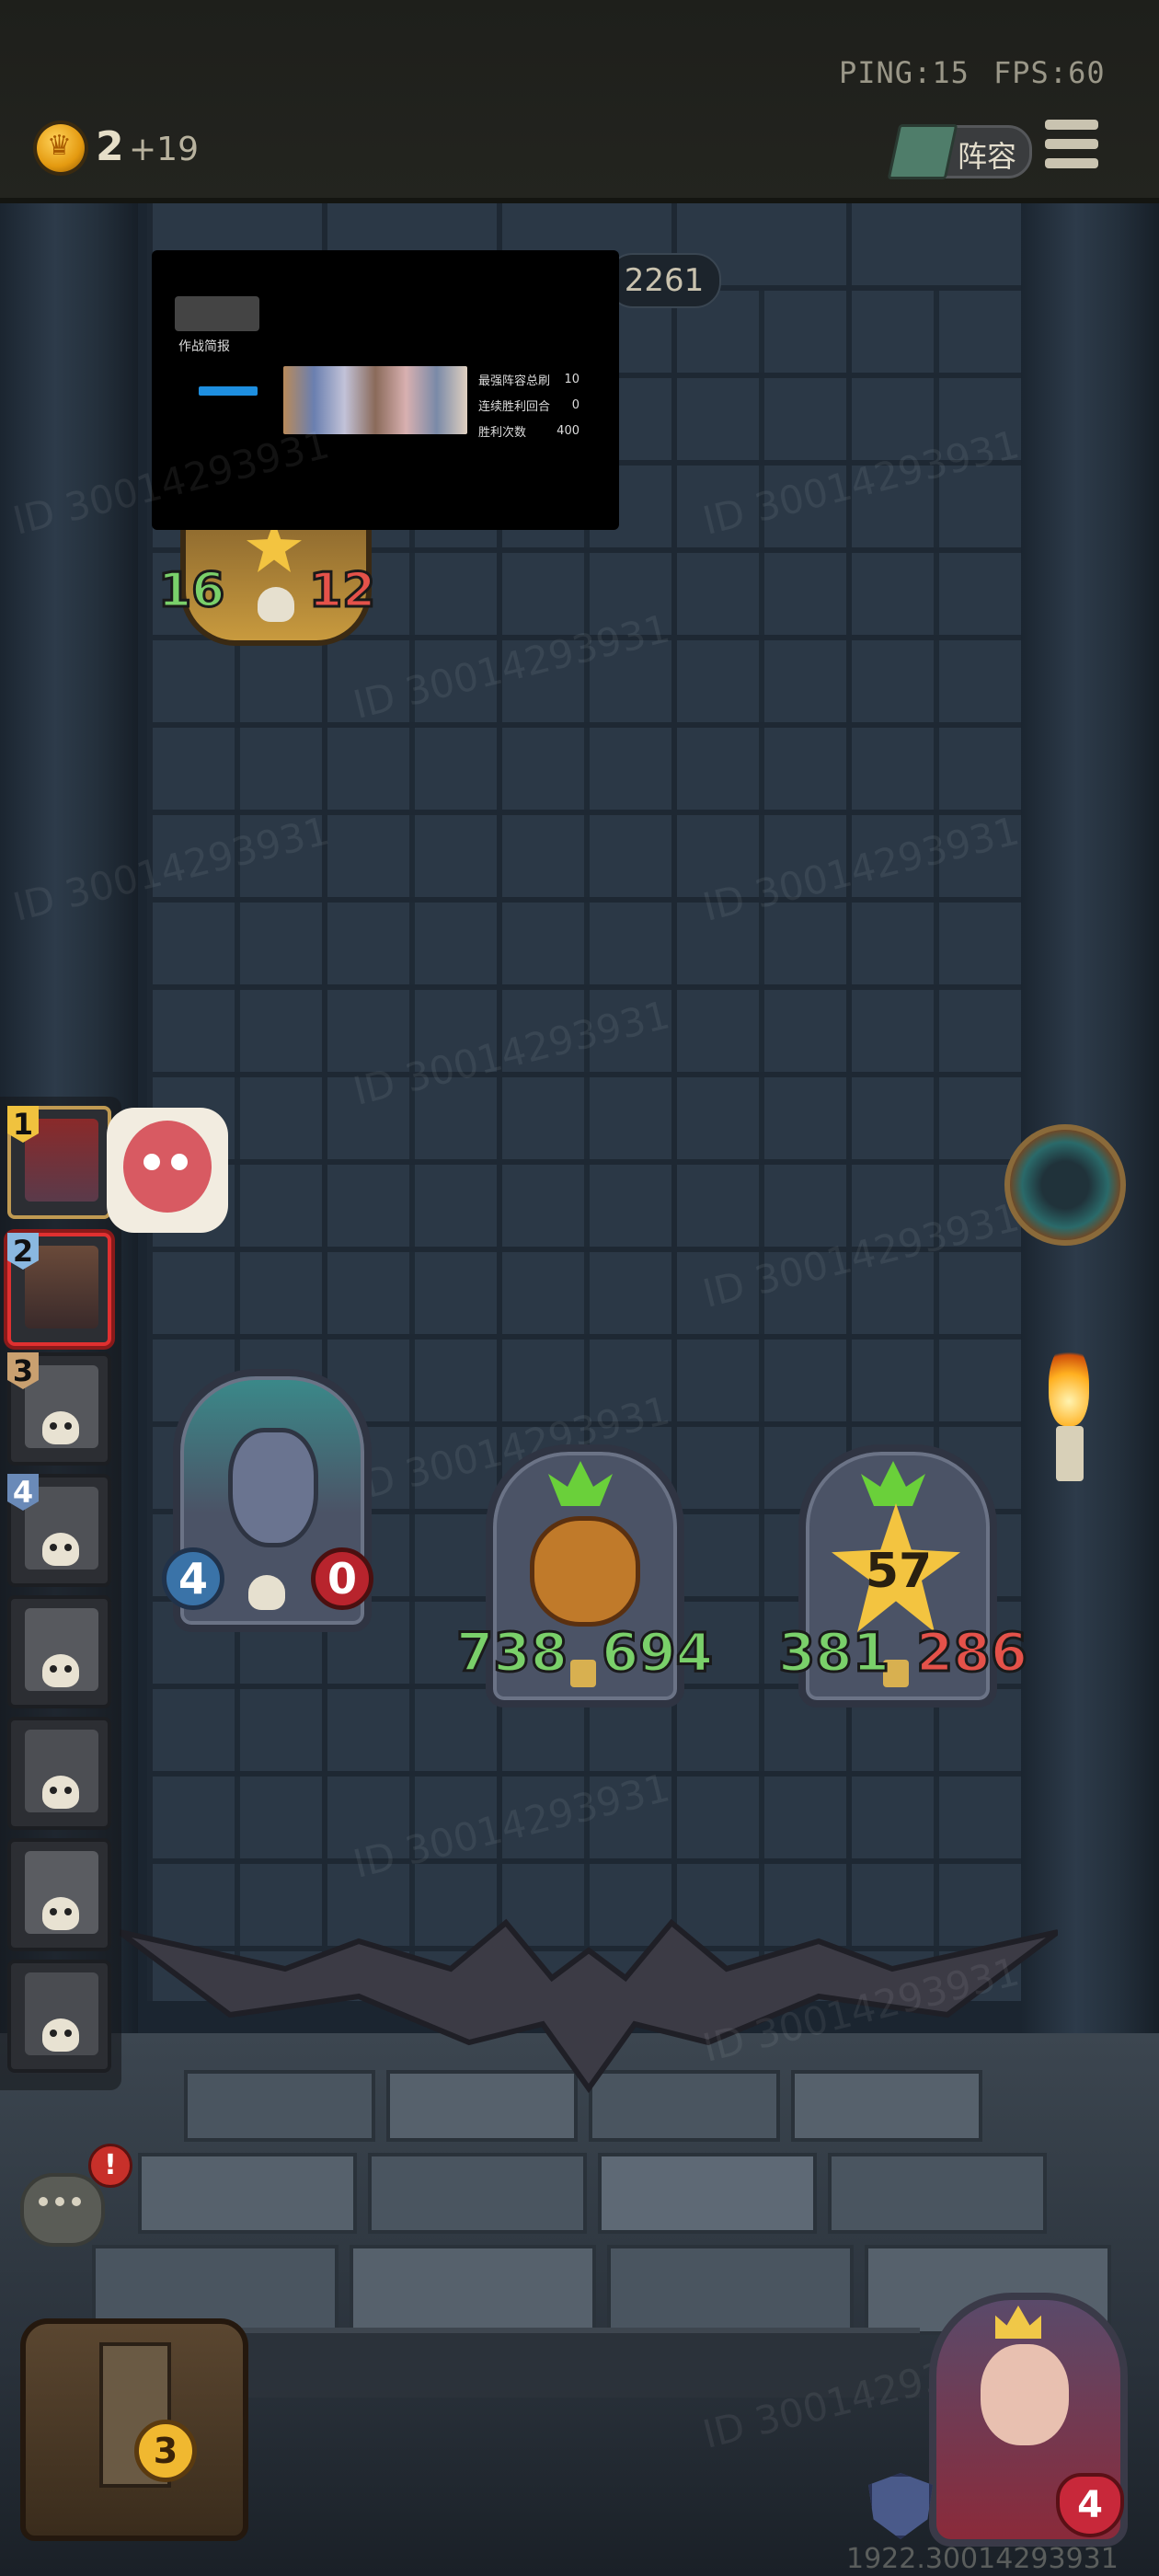 The height and width of the screenshot is (2576, 1159). What do you see at coordinates (341, 591) in the screenshot?
I see `enemy-hero-health: 12` at bounding box center [341, 591].